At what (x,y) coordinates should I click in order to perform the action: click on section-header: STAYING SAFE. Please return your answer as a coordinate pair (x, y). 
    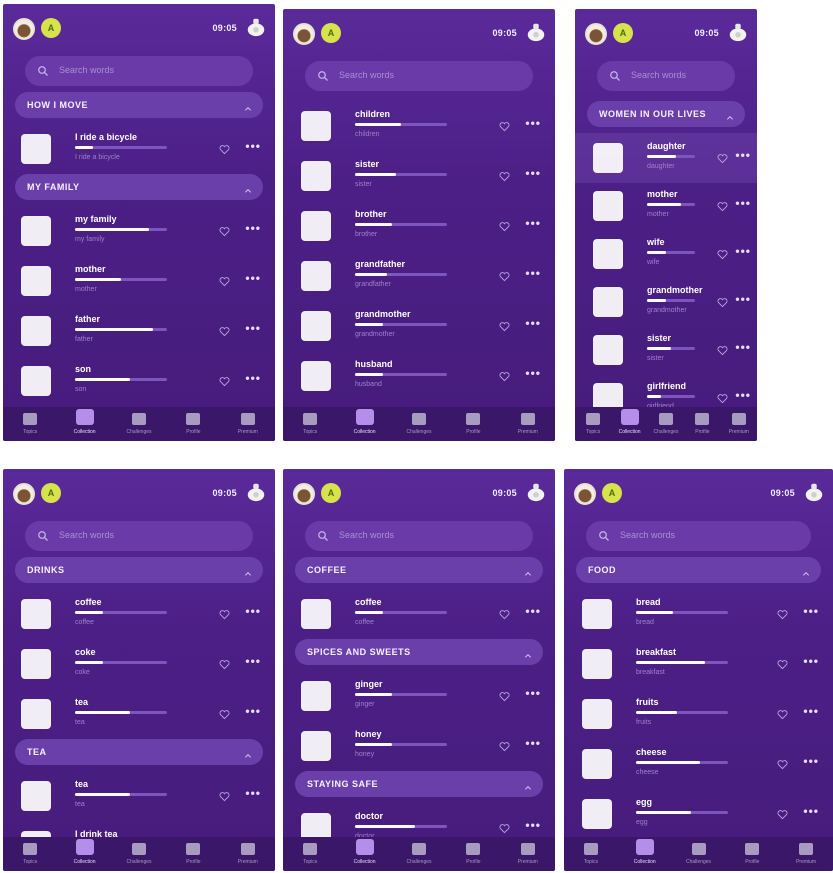
    Looking at the image, I should click on (419, 784).